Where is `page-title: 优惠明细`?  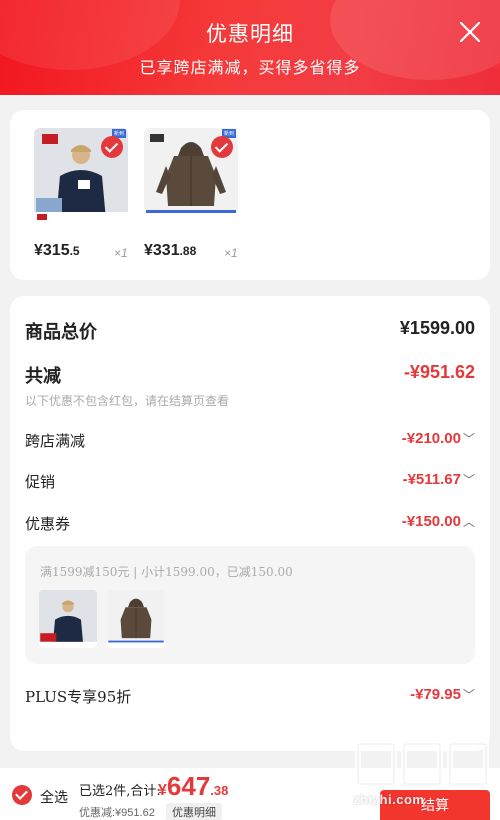
page-title: 优惠明细 is located at coordinates (250, 34).